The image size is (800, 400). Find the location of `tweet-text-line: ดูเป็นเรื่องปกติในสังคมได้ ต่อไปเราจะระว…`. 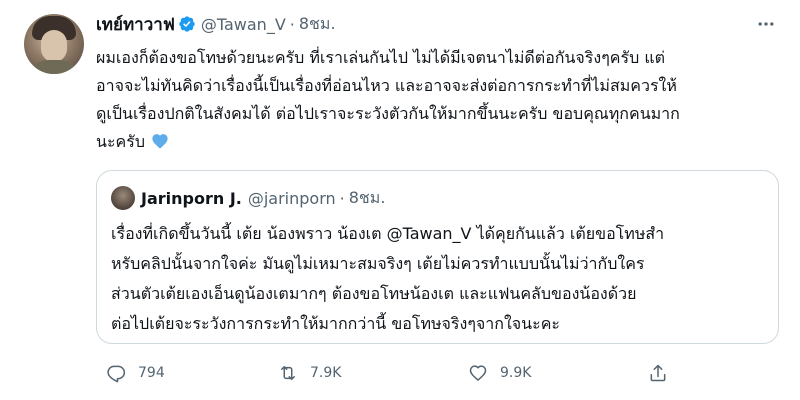

tweet-text-line: ดูเป็นเรื่องปกติในสังคมได้ ต่อไปเราจะระว… is located at coordinates (388, 113).